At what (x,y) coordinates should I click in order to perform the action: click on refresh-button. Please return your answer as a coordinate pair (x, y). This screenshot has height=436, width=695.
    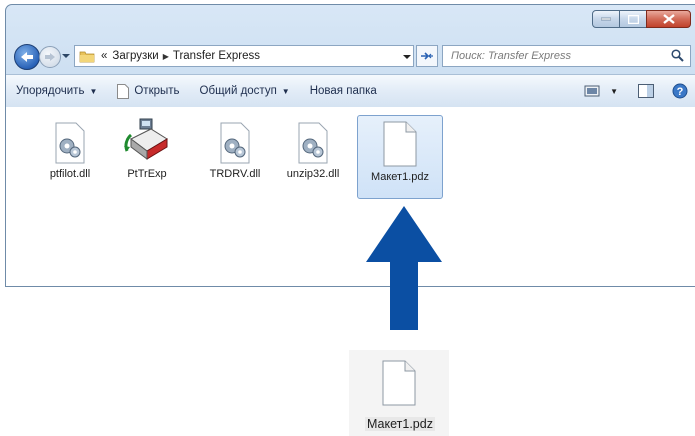
    Looking at the image, I should click on (427, 56).